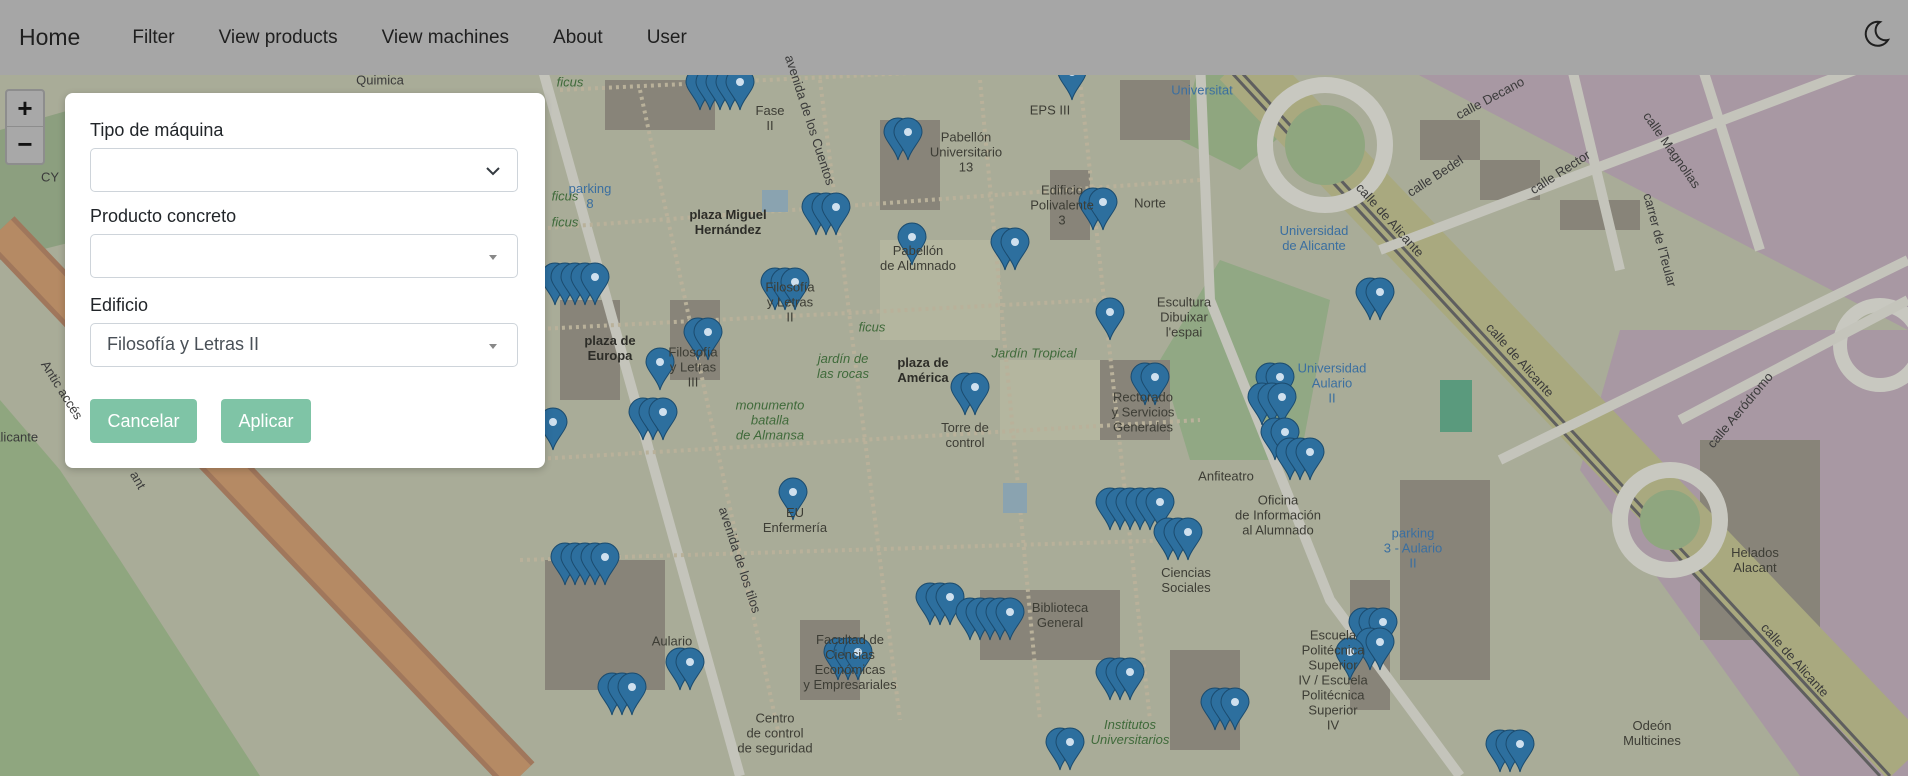  I want to click on product-label: Producto concreto, so click(163, 216).